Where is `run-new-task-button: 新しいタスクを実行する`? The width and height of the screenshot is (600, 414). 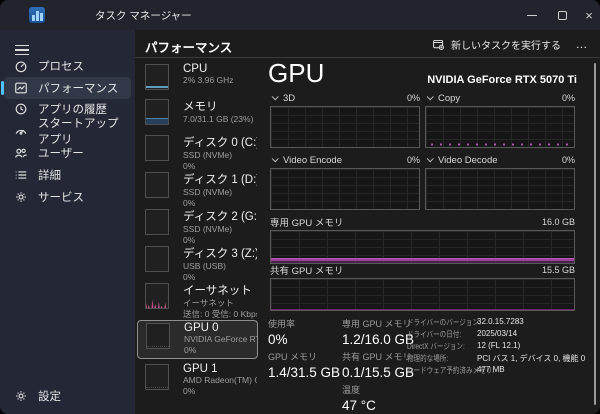 run-new-task-button: 新しいタスクを実行する is located at coordinates (496, 44).